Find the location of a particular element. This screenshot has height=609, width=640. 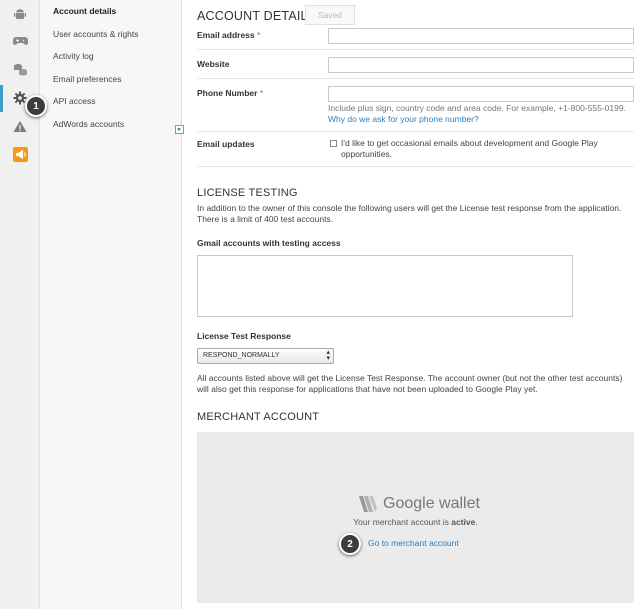

nav-item-api-access: API access is located at coordinates (74, 101).